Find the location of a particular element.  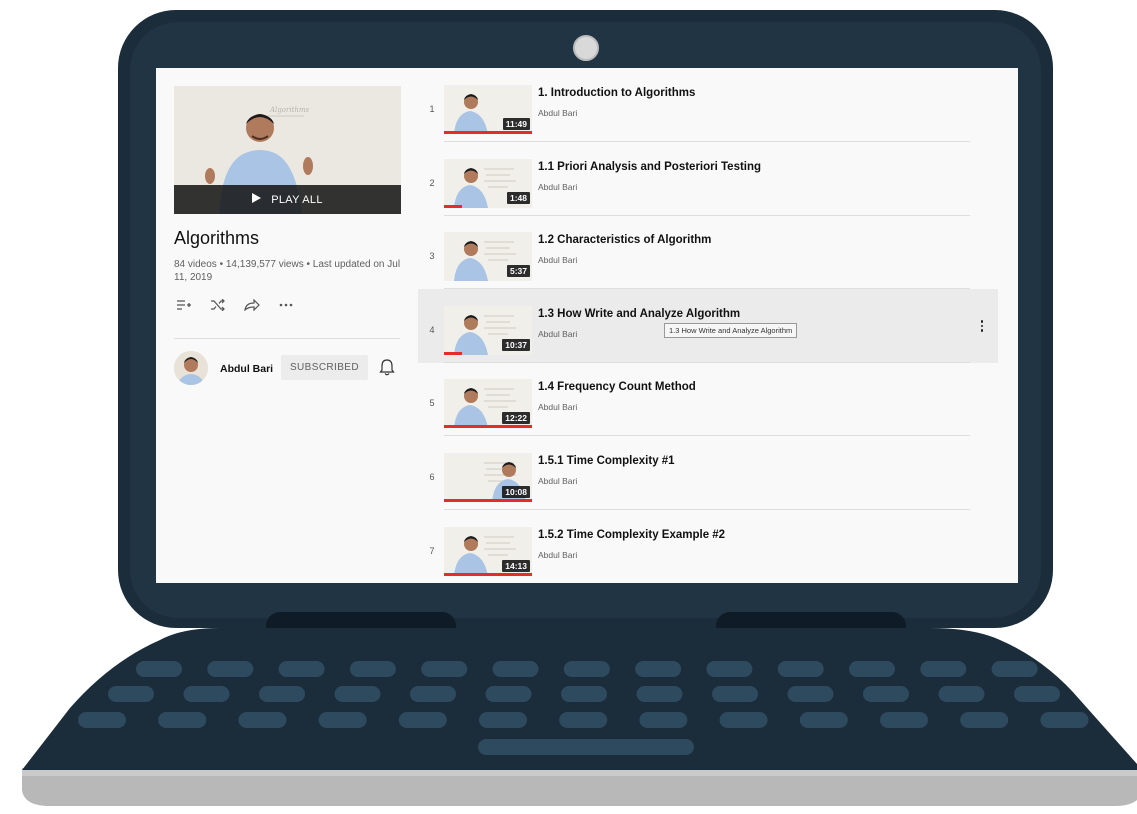

bell-icon is located at coordinates (387, 367).